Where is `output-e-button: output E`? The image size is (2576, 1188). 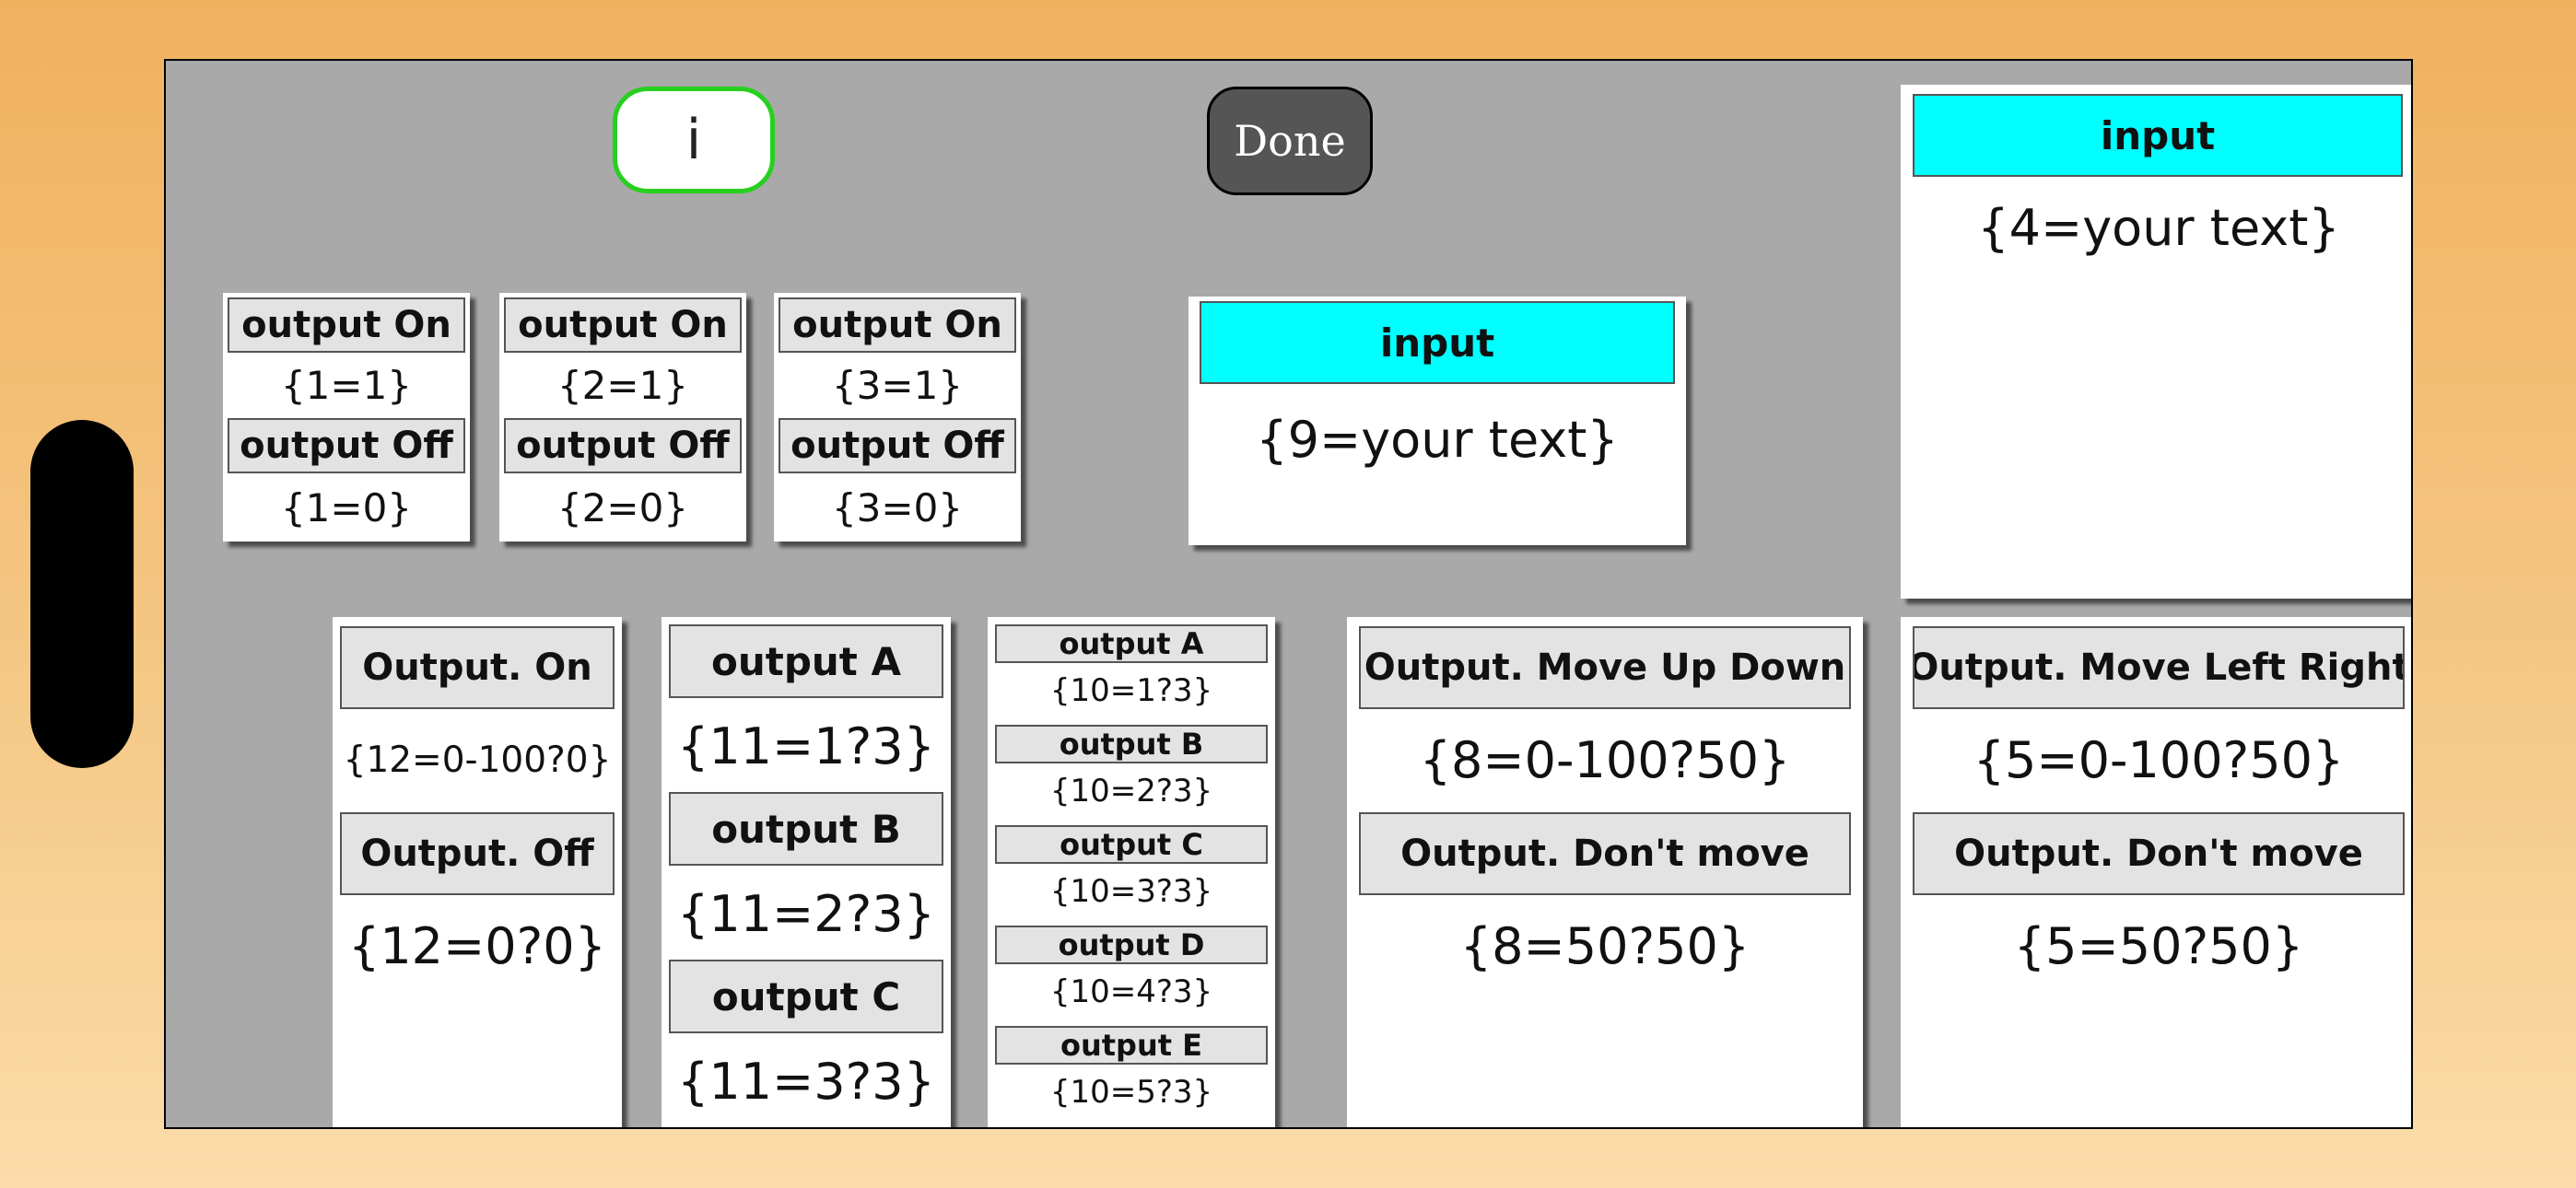
output-e-button: output E is located at coordinates (1131, 1045).